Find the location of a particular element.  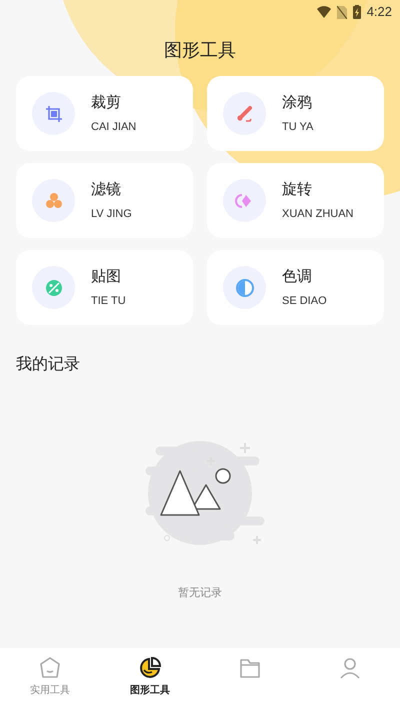

sticker-icon is located at coordinates (54, 288).